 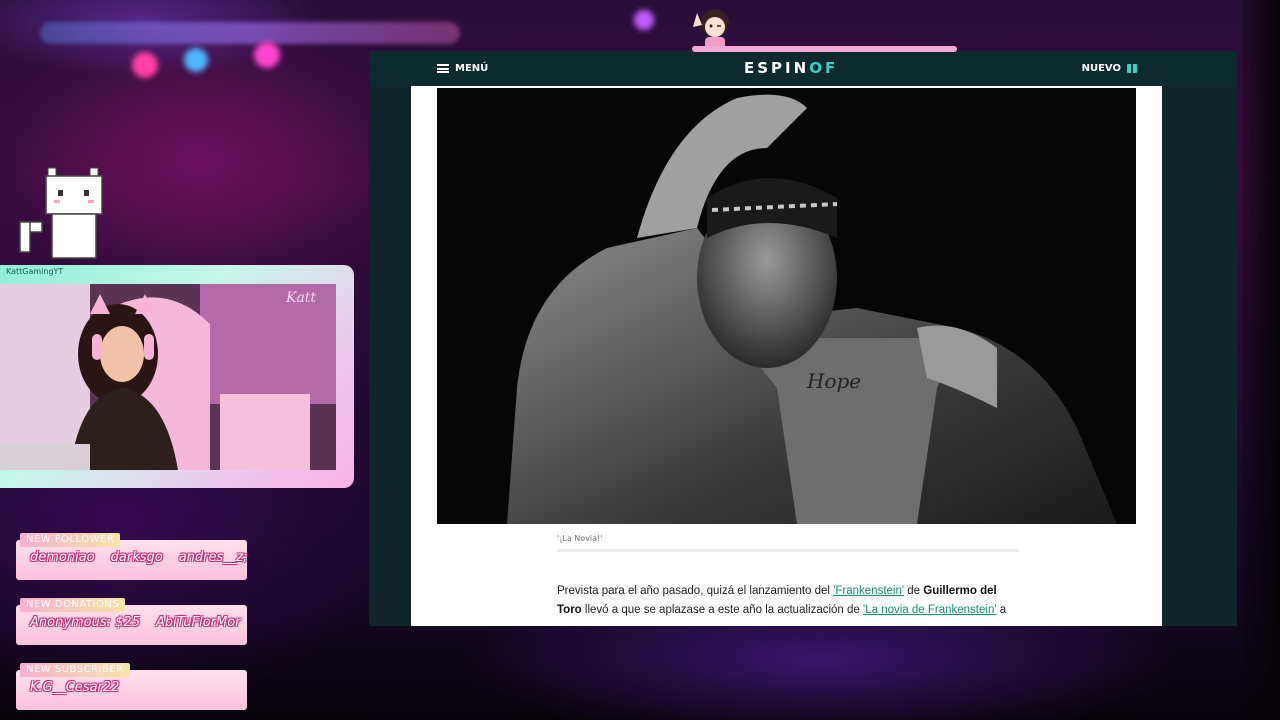 I want to click on site-logo: ESPINOF, so click(x=791, y=68).